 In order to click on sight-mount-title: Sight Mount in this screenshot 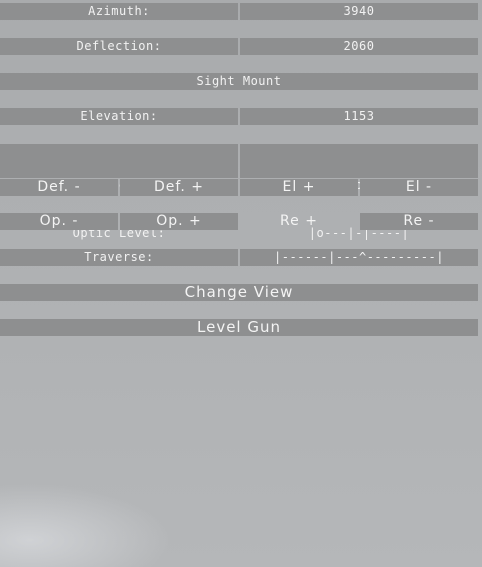, I will do `click(239, 81)`.